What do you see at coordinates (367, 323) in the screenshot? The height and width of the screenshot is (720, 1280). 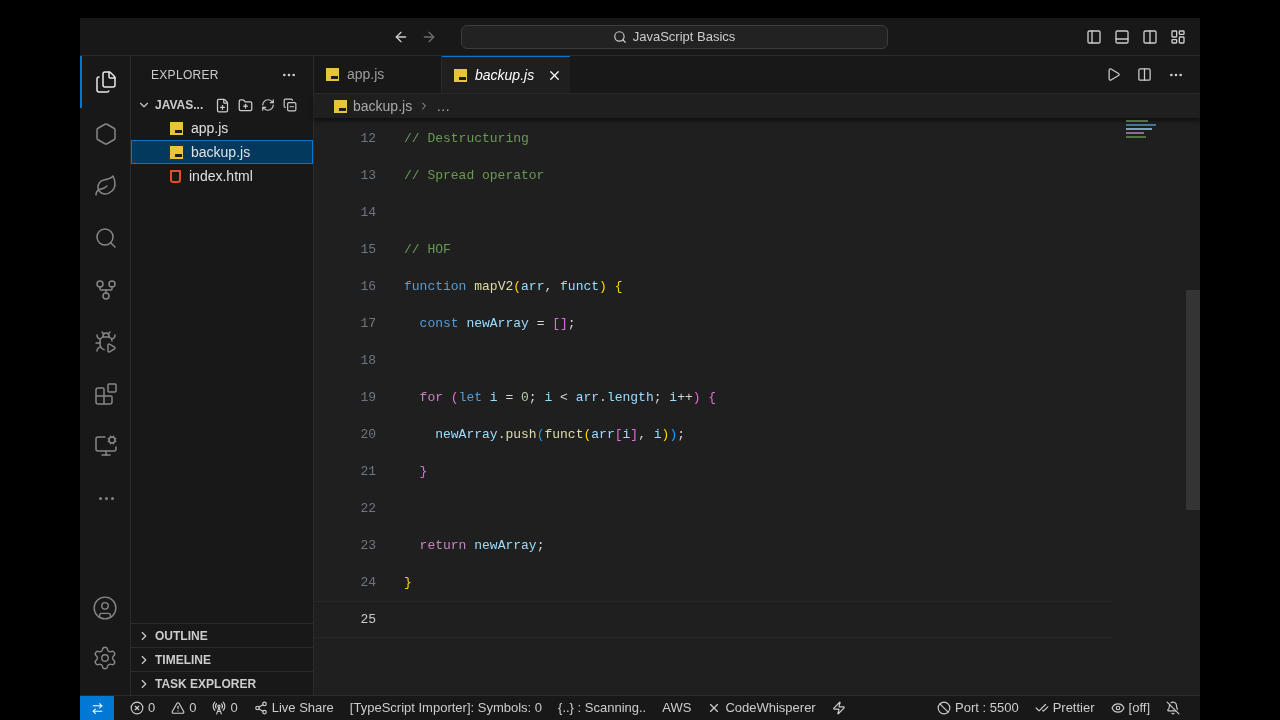 I see `line-number: 17` at bounding box center [367, 323].